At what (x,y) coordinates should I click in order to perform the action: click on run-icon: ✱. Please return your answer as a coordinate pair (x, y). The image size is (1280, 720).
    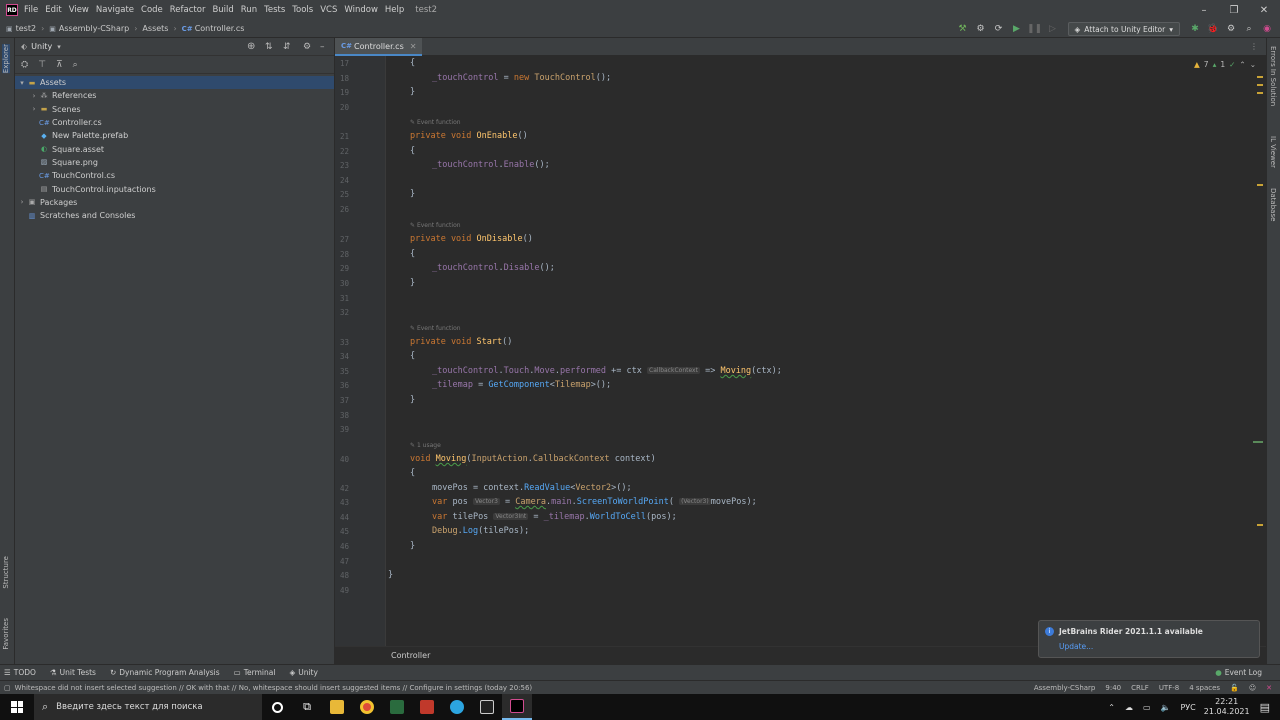
    Looking at the image, I should click on (1195, 29).